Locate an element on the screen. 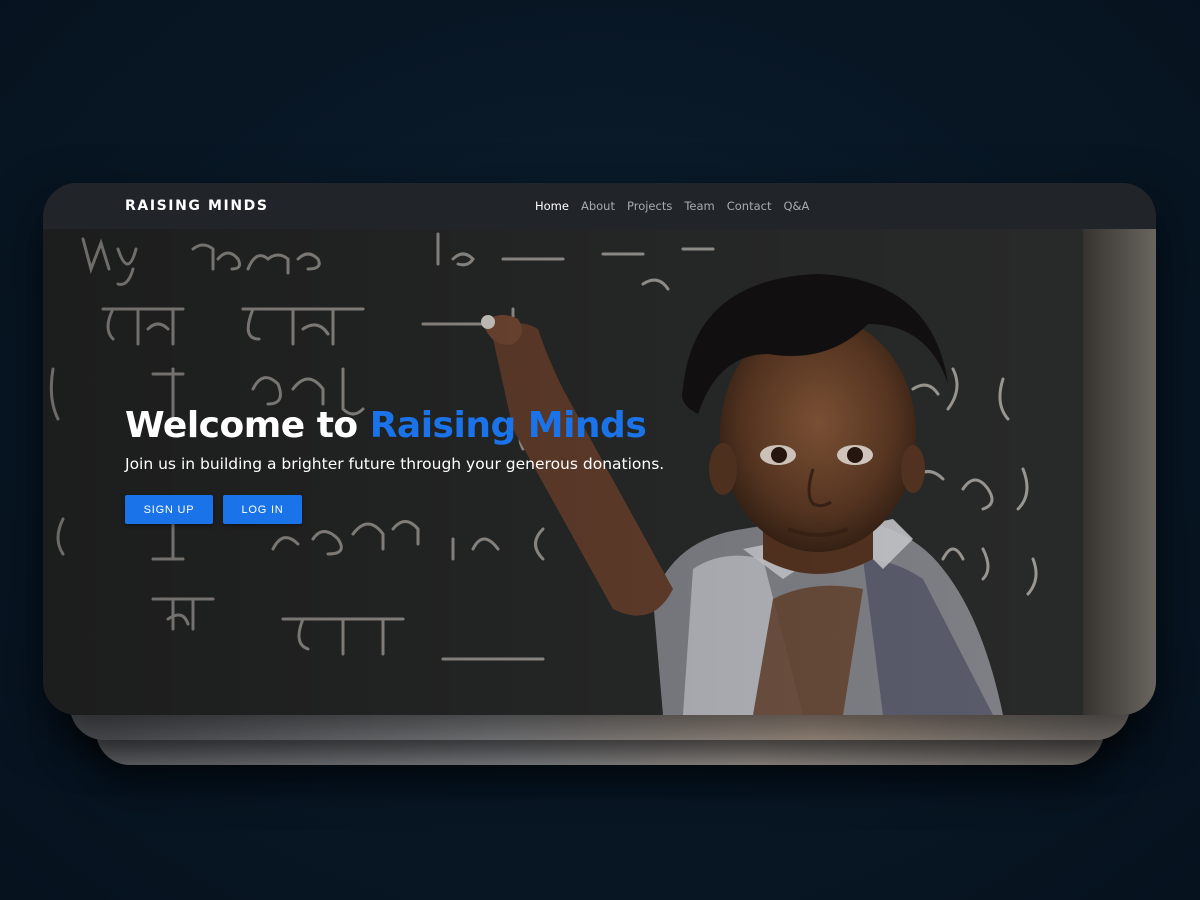  nav-link-home: Home is located at coordinates (552, 206).